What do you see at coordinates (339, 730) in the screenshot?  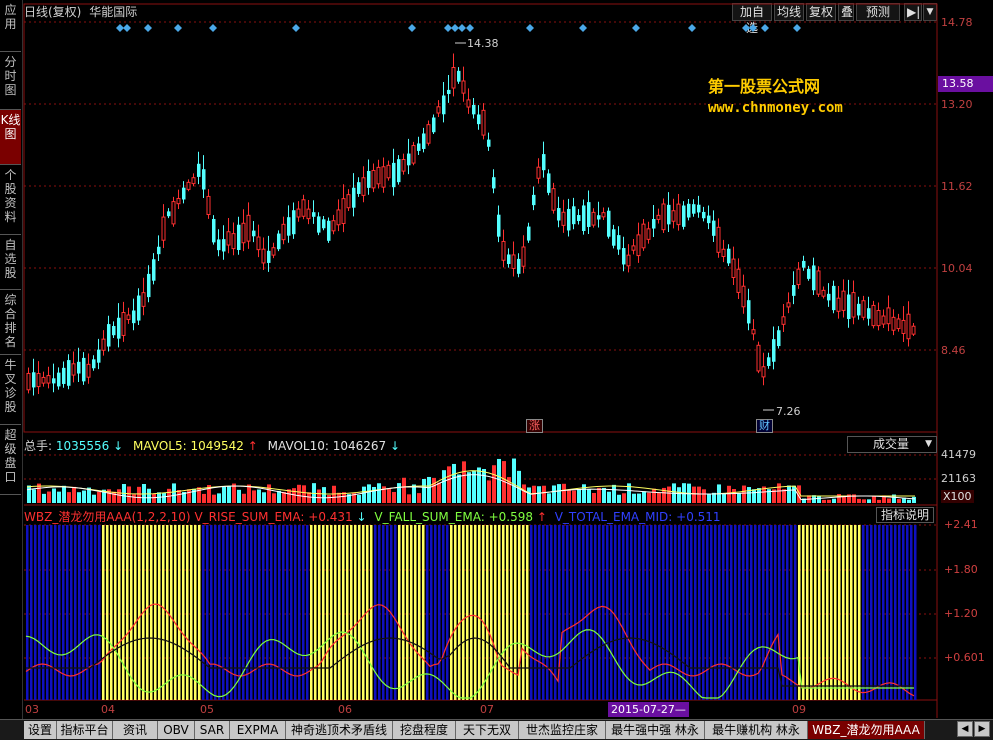 I see `tab-escape-top: 神奇逃顶术矛盾线` at bounding box center [339, 730].